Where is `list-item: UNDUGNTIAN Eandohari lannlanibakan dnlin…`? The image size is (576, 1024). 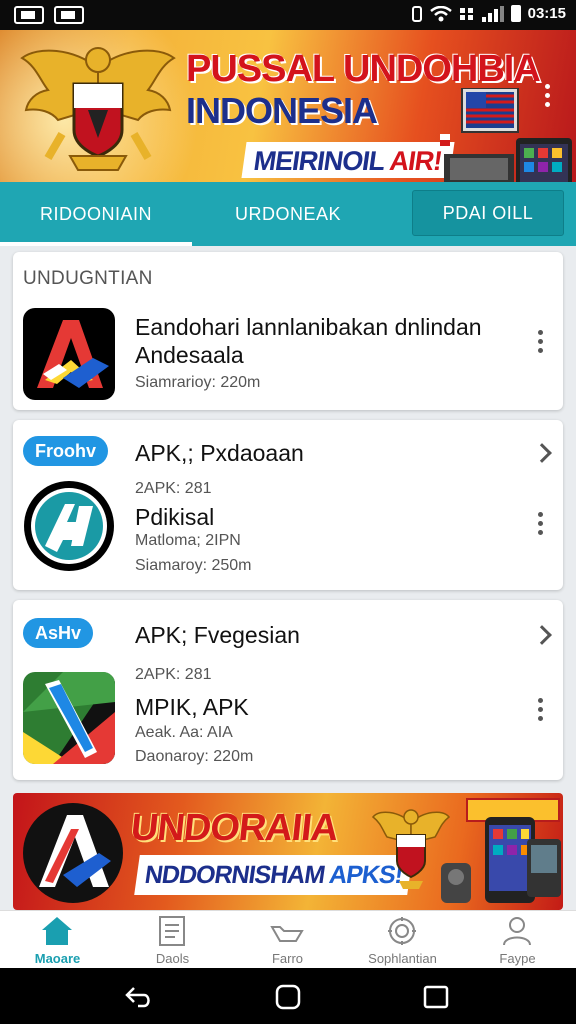
list-item: UNDUGNTIAN Eandohari lannlanibakan dnlin… is located at coordinates (288, 331).